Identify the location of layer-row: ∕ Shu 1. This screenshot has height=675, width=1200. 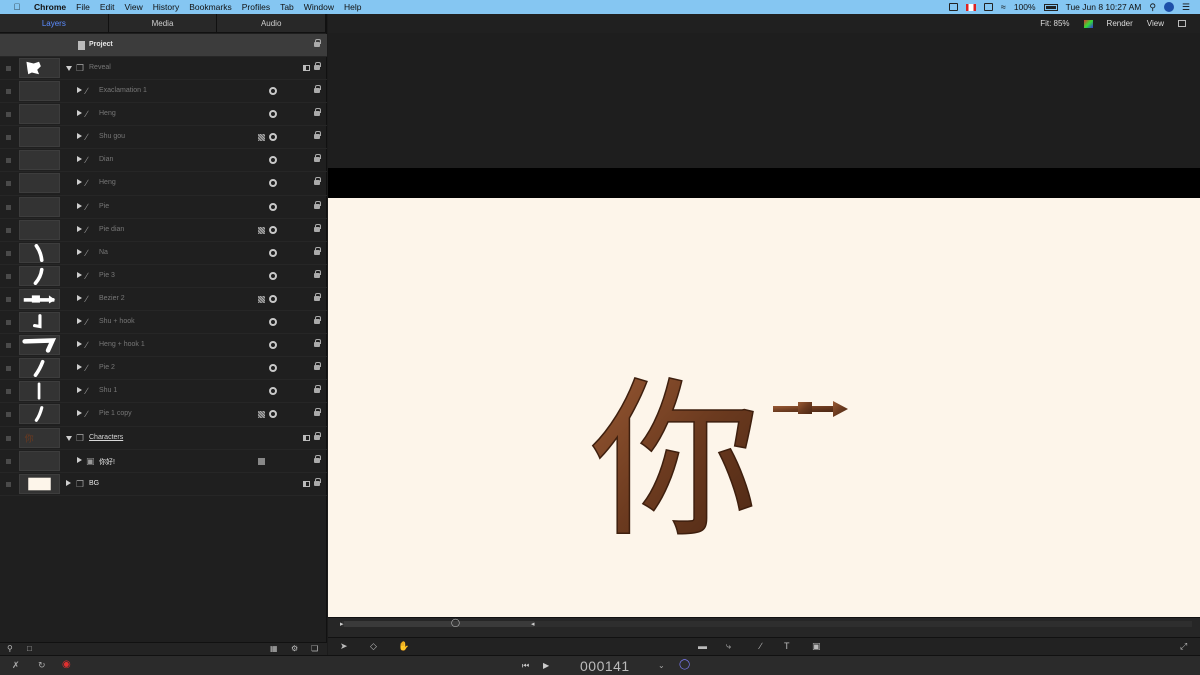
(163, 392).